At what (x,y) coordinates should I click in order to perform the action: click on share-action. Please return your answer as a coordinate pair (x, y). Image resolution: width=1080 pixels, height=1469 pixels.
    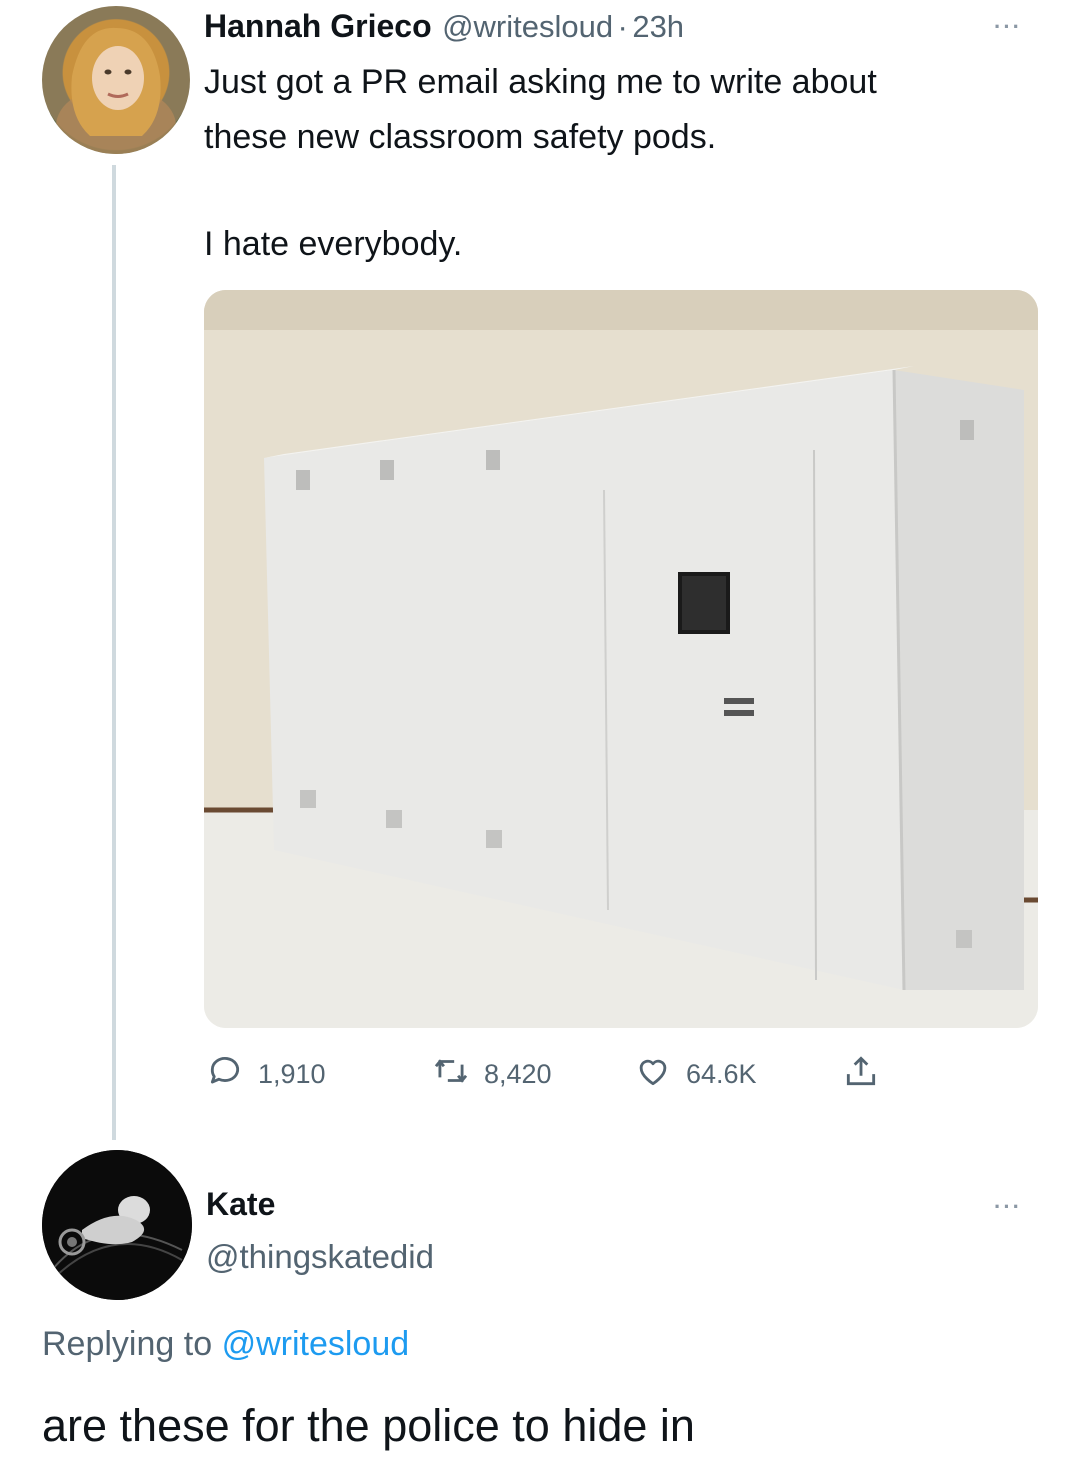
    Looking at the image, I should click on (861, 1074).